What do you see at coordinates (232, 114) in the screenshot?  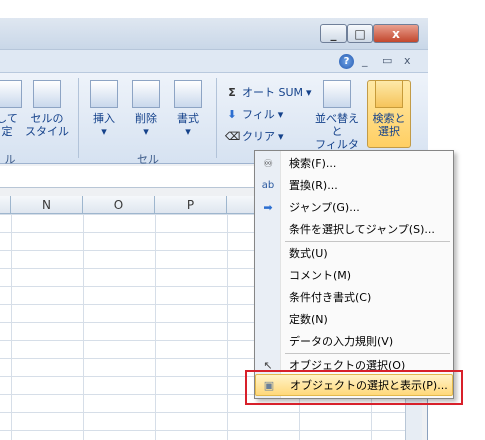 I see `fill-down-icon: ⬇` at bounding box center [232, 114].